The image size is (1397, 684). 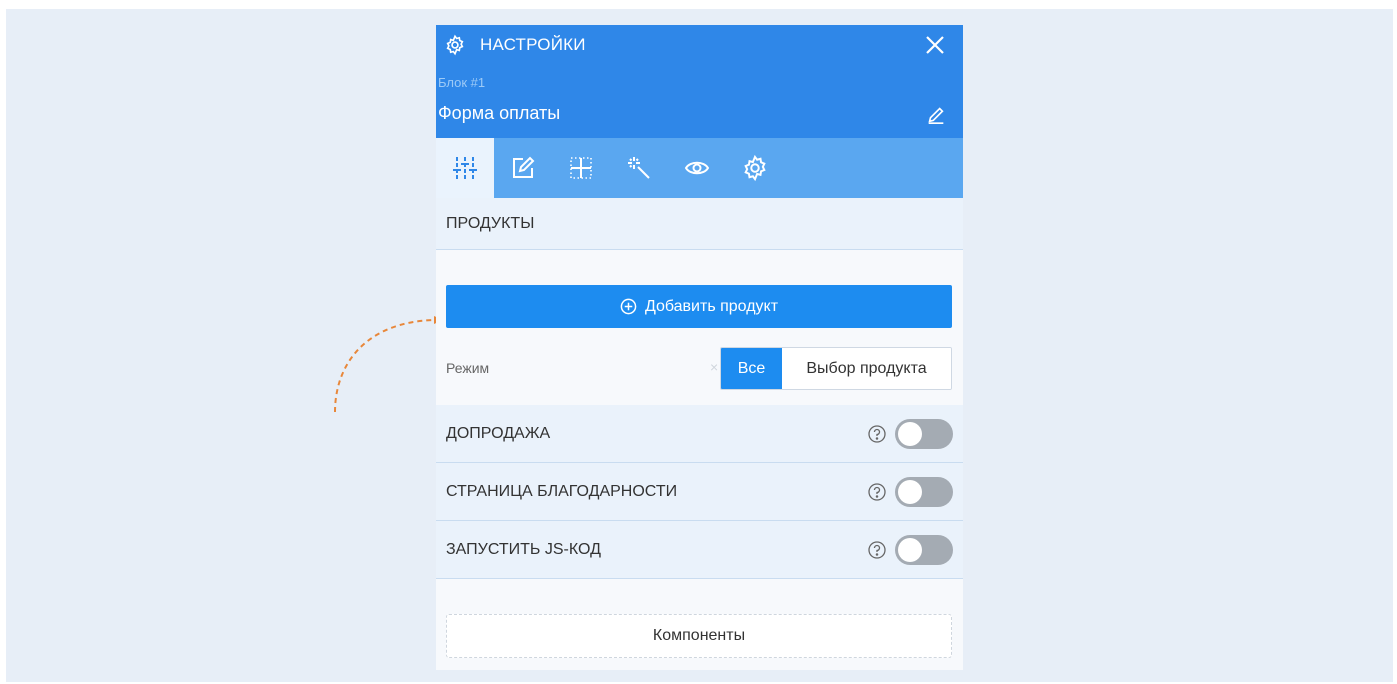 What do you see at coordinates (462, 82) in the screenshot?
I see `block-label: Блок #1` at bounding box center [462, 82].